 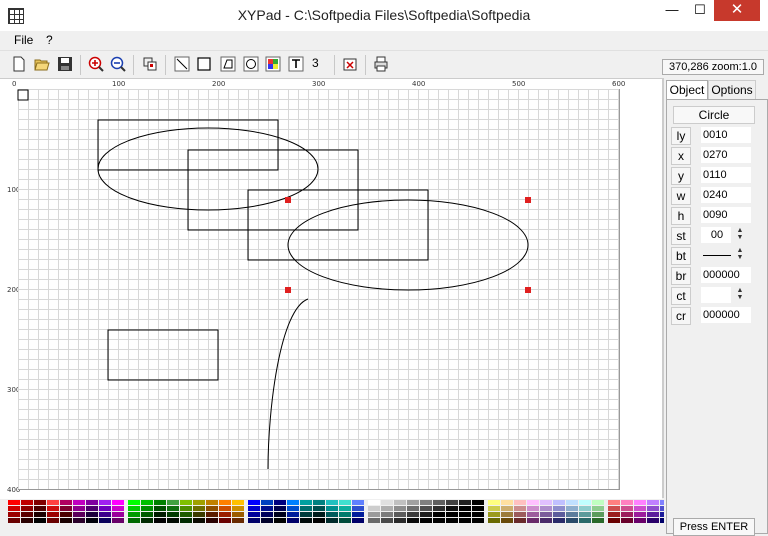 What do you see at coordinates (19, 64) in the screenshot?
I see `new-icon` at bounding box center [19, 64].